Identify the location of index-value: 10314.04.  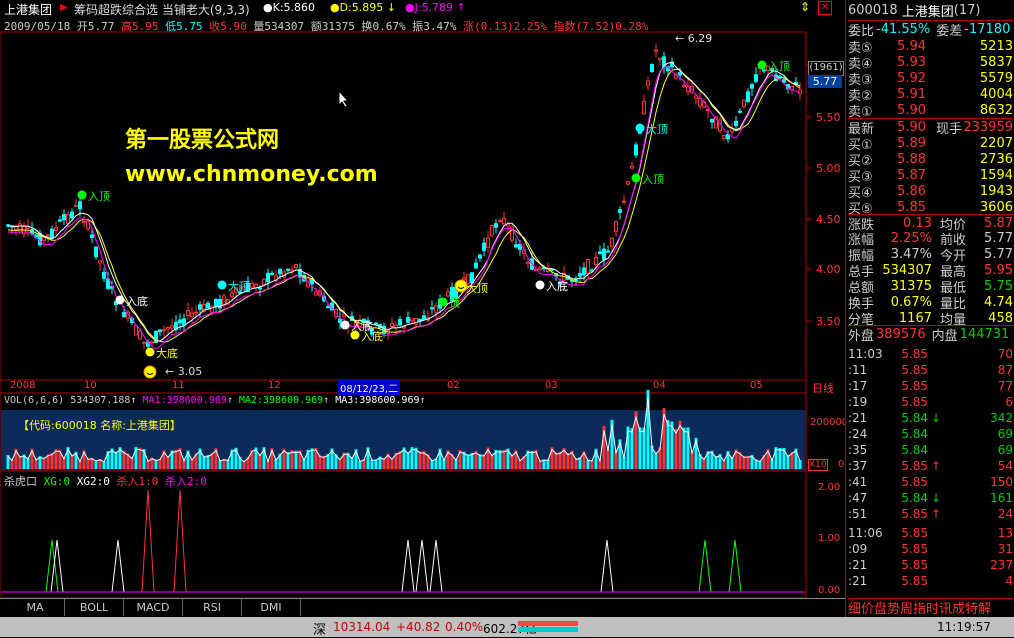
(362, 627).